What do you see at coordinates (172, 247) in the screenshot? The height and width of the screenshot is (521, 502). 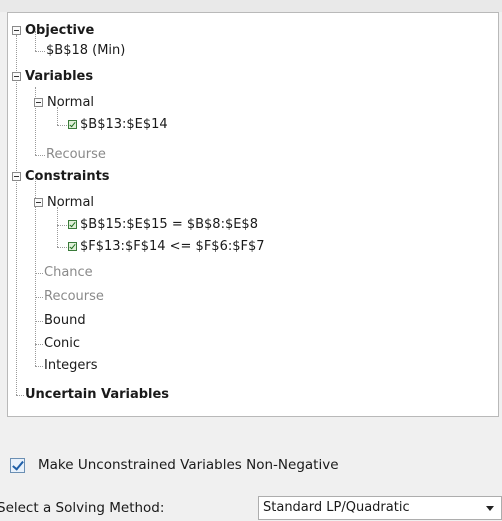 I see `tree-node-constraint-2: $F$13:$F$14 <= $F$6:$F$7` at bounding box center [172, 247].